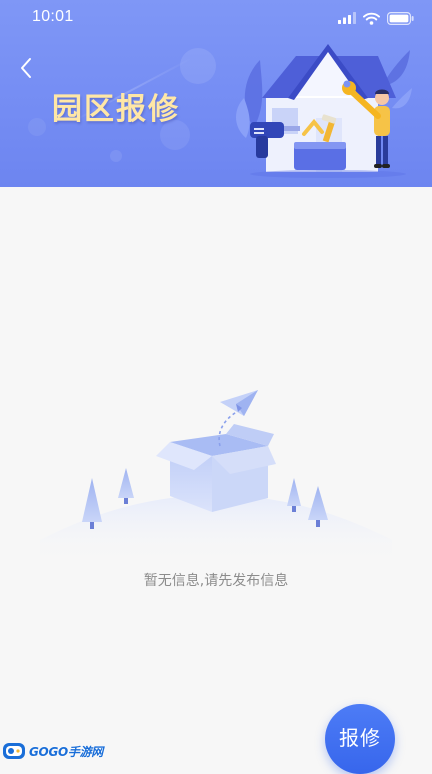 This screenshot has width=432, height=774. I want to click on status-bar: 10:01, so click(216, 18).